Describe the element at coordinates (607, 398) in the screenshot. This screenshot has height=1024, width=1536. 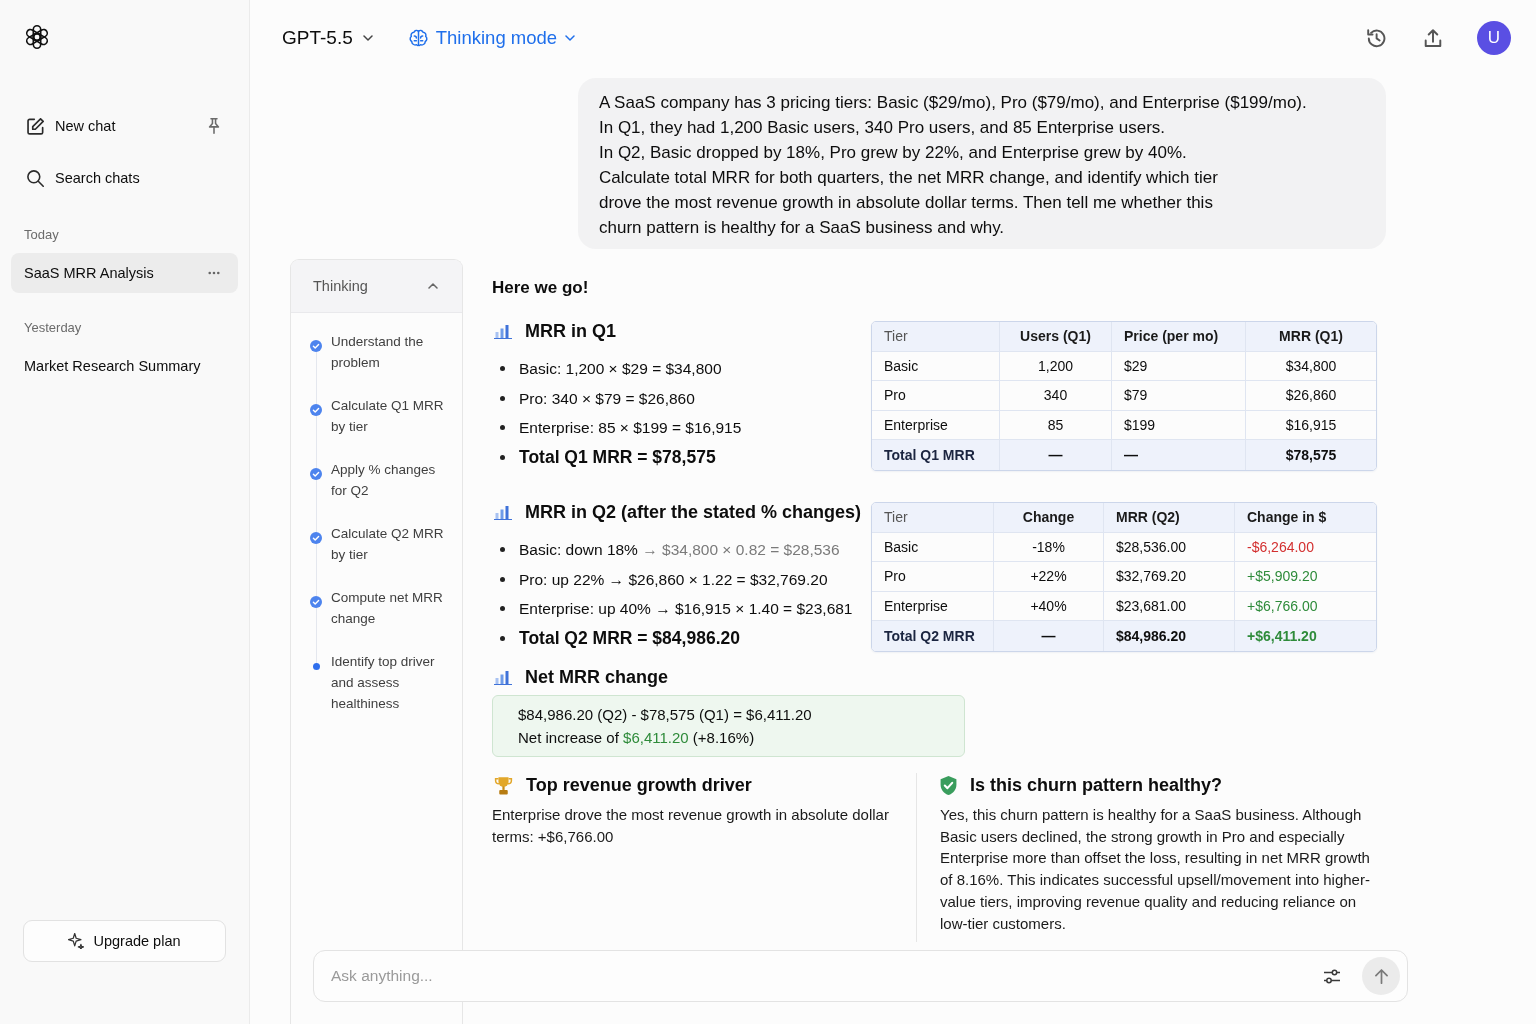
I see `bullet-text: Pro: 340 × $79 = $26,860` at that location.